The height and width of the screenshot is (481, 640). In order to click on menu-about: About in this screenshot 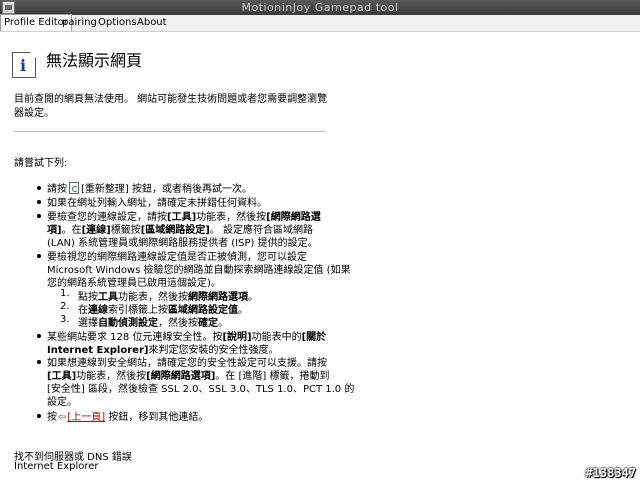, I will do `click(152, 23)`.